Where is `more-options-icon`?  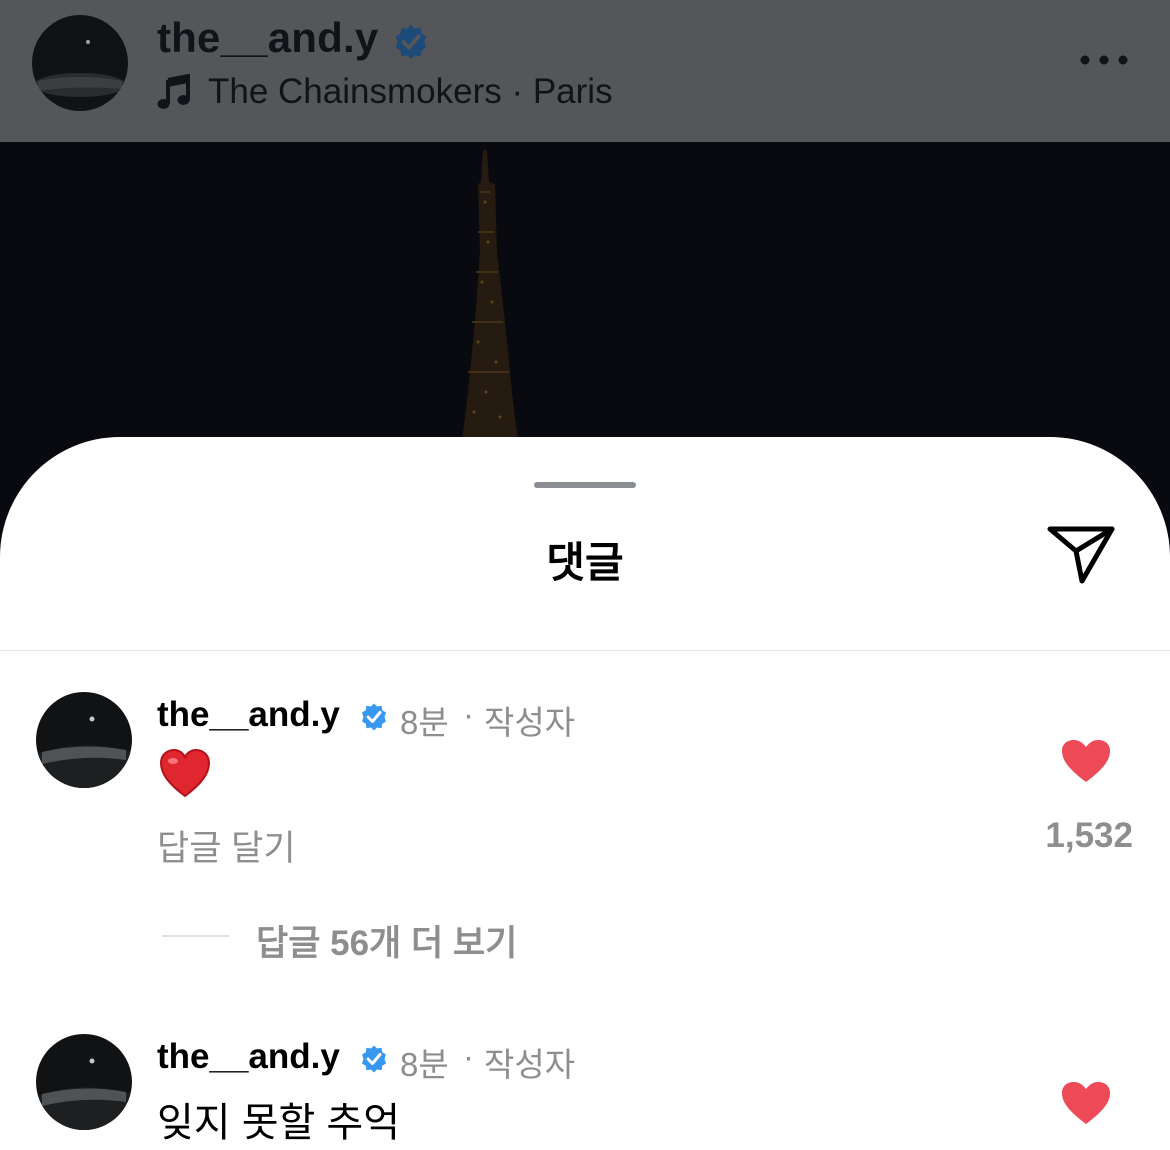 more-options-icon is located at coordinates (1104, 60).